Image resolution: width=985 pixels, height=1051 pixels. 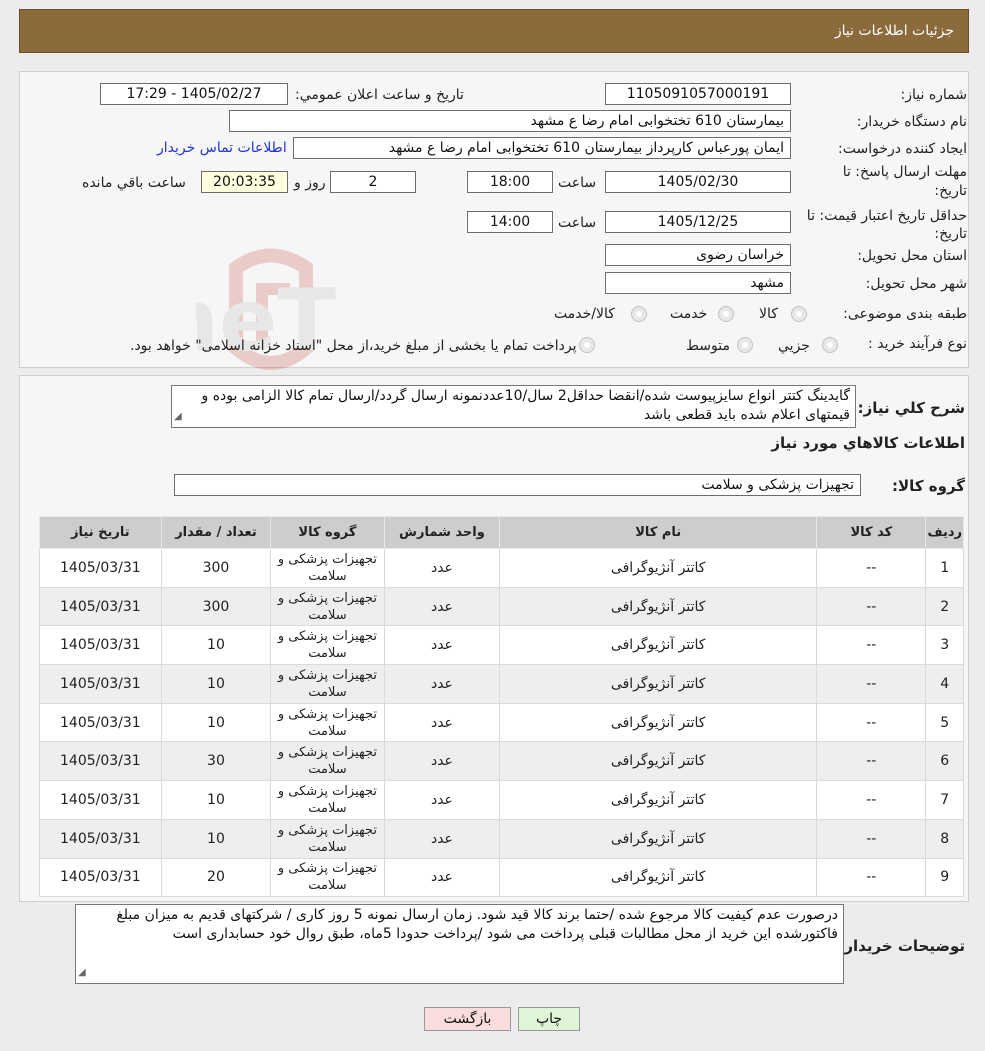 I want to click on cell-quantity: 20, so click(x=216, y=877).